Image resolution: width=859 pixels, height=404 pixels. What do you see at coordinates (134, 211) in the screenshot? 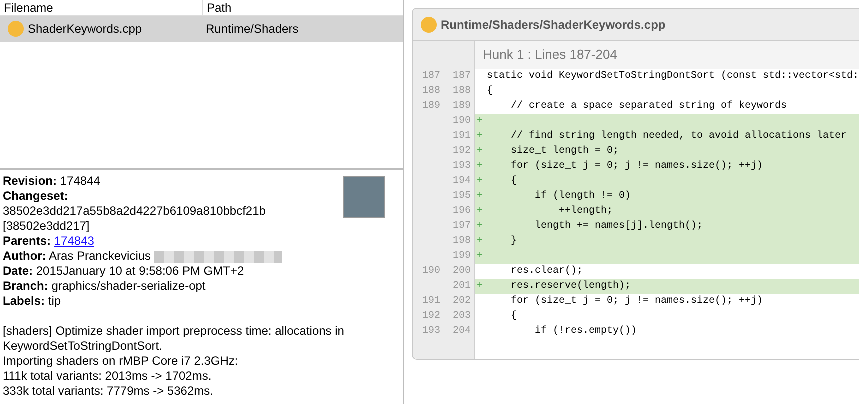
I see `detail-value: 38502e3dd217a55b8a2d4227b6109a810bbcf21b` at bounding box center [134, 211].